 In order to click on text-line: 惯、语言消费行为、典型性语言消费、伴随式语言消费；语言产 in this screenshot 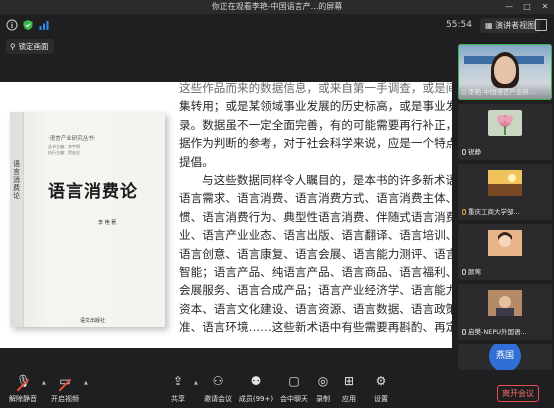, I will do `click(315, 216)`.